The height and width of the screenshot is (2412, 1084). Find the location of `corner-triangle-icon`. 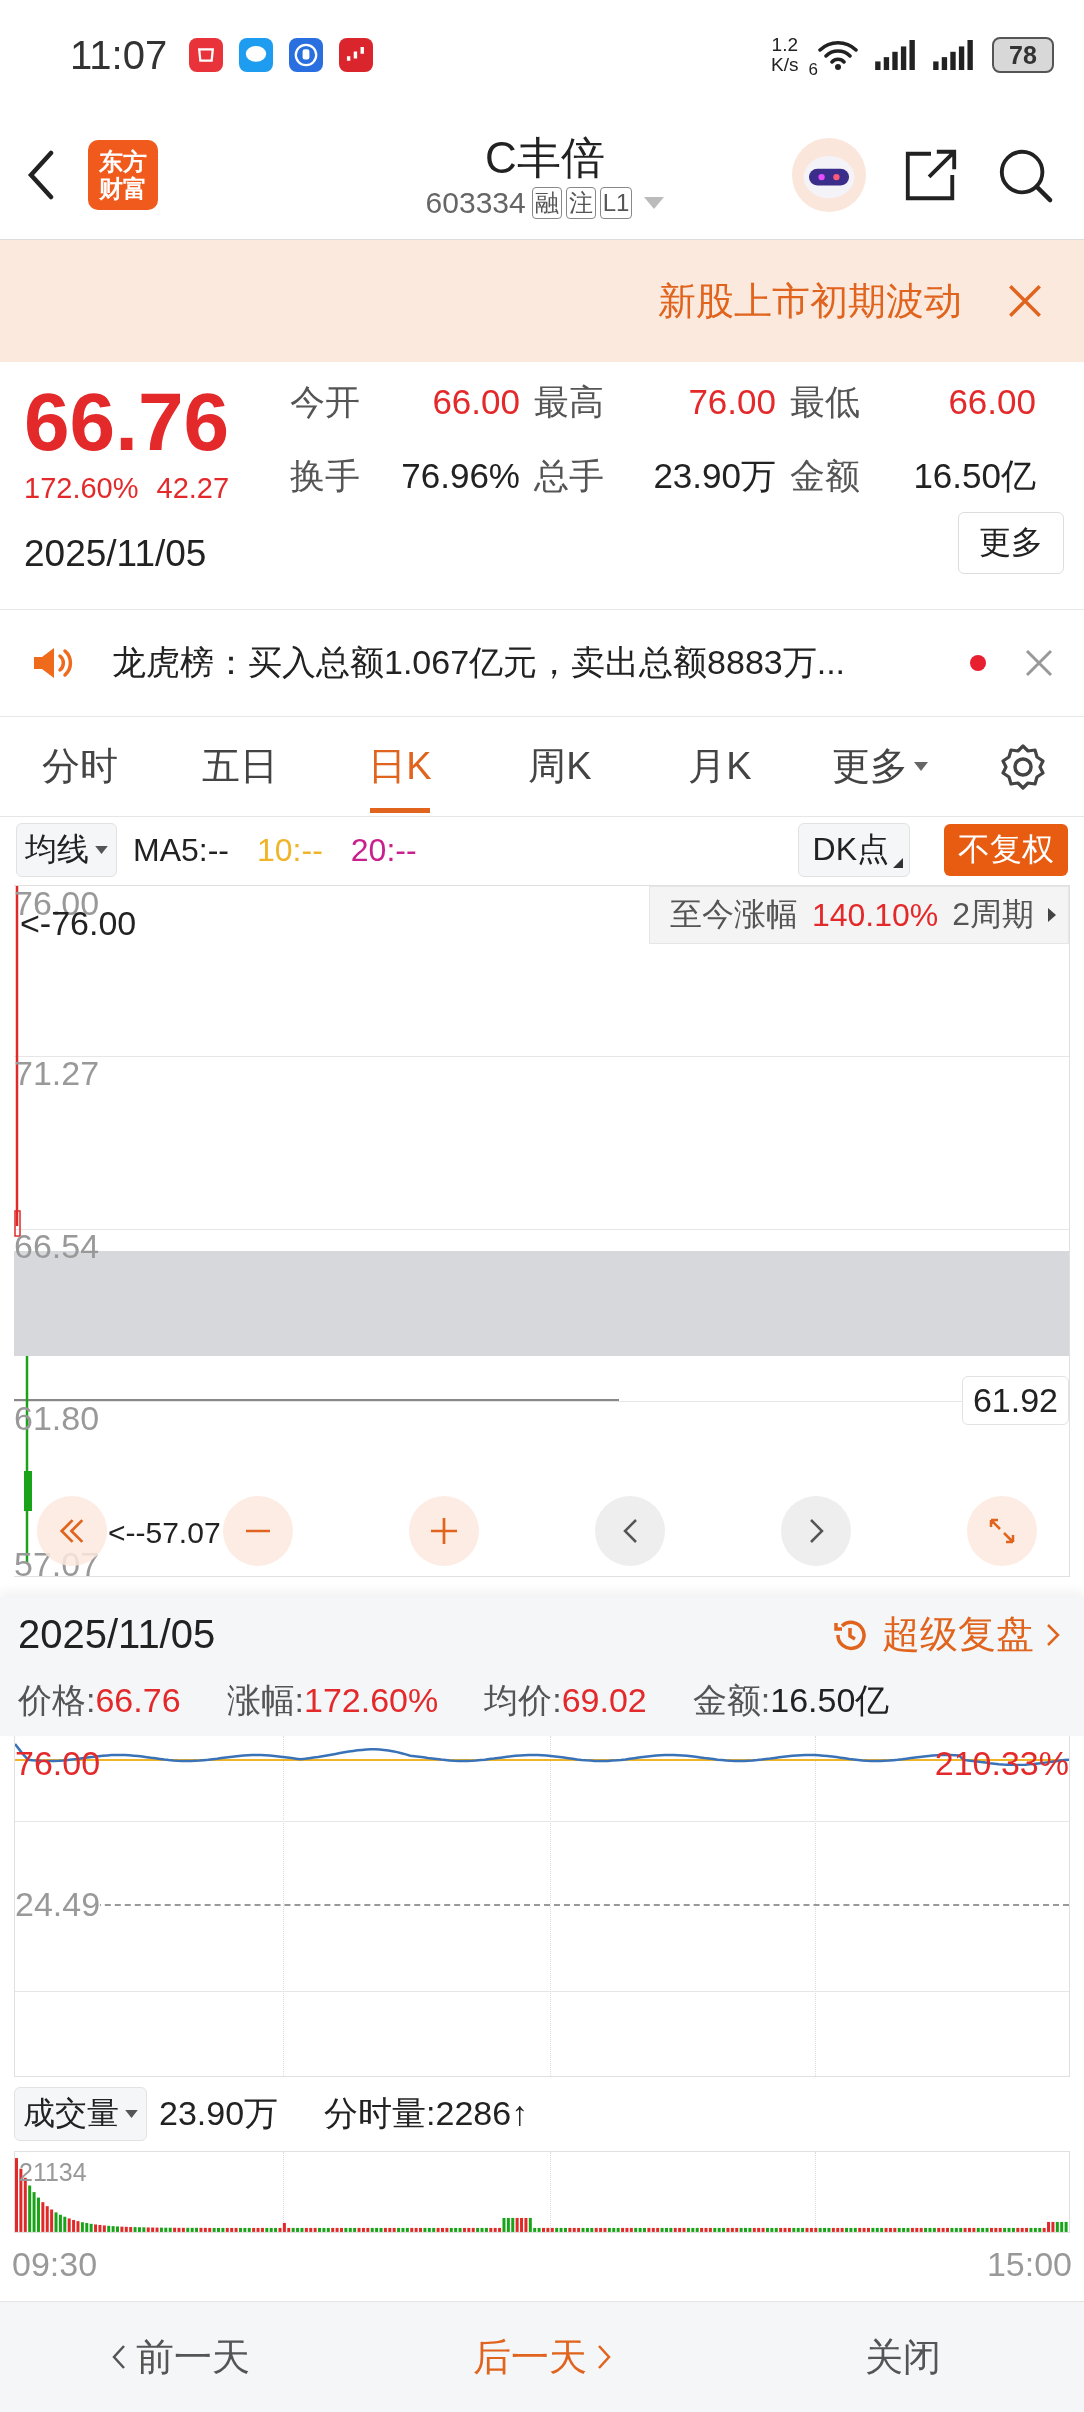

corner-triangle-icon is located at coordinates (898, 863).